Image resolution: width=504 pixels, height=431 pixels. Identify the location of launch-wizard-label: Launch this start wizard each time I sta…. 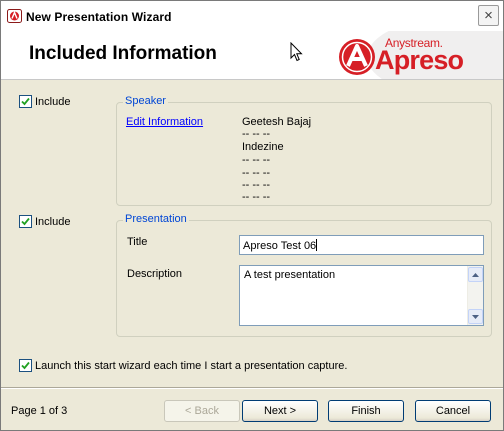
(191, 365).